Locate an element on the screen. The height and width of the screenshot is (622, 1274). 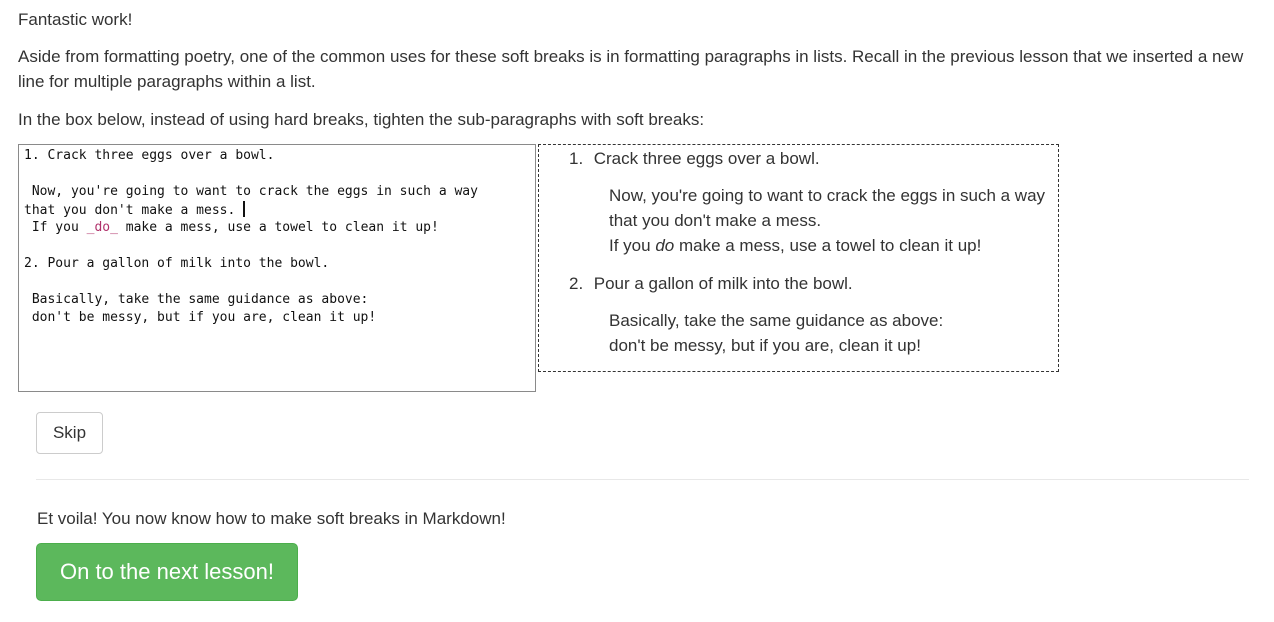
preview-list-item-2: 2. Pour a gallon of milk into the bowl. is located at coordinates (711, 283).